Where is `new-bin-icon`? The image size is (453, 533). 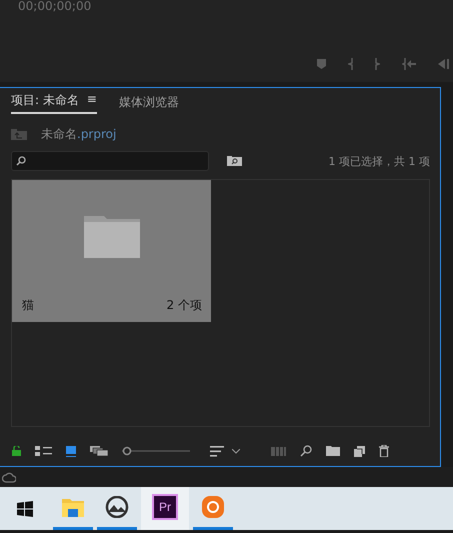
new-bin-icon is located at coordinates (333, 451).